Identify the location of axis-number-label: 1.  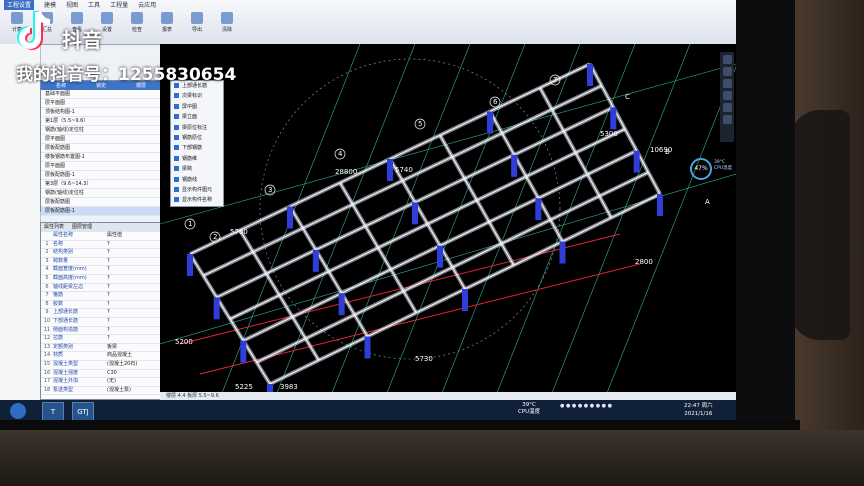
(190, 224).